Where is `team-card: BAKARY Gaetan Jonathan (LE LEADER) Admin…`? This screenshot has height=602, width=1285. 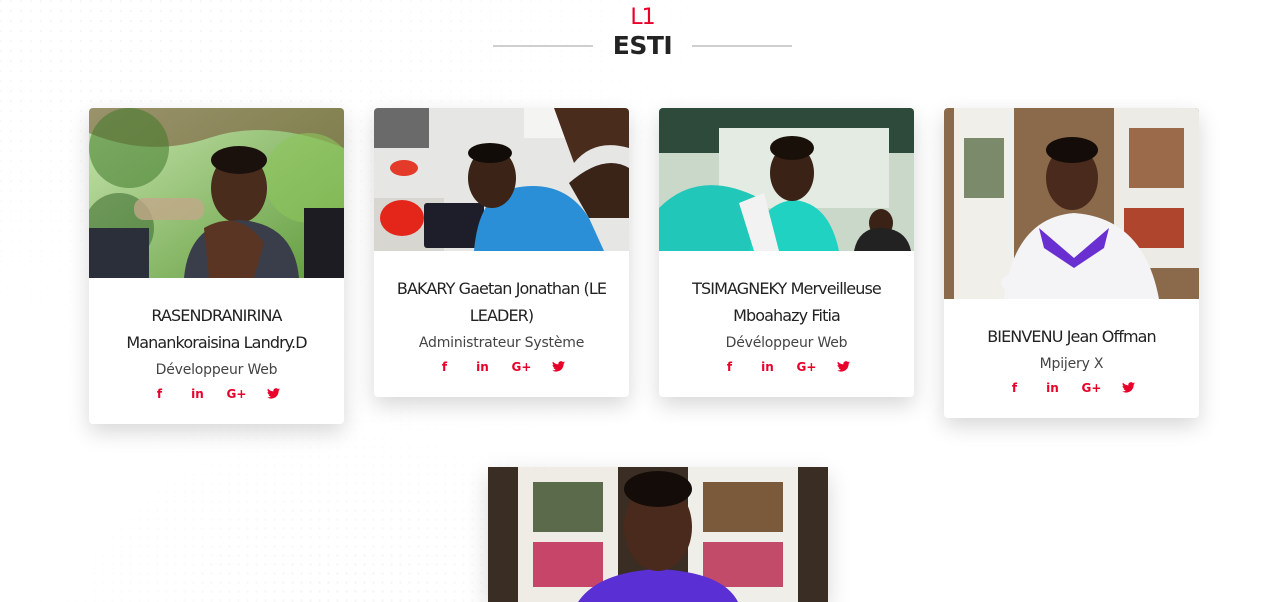
team-card: BAKARY Gaetan Jonathan (LE LEADER) Admin… is located at coordinates (501, 252).